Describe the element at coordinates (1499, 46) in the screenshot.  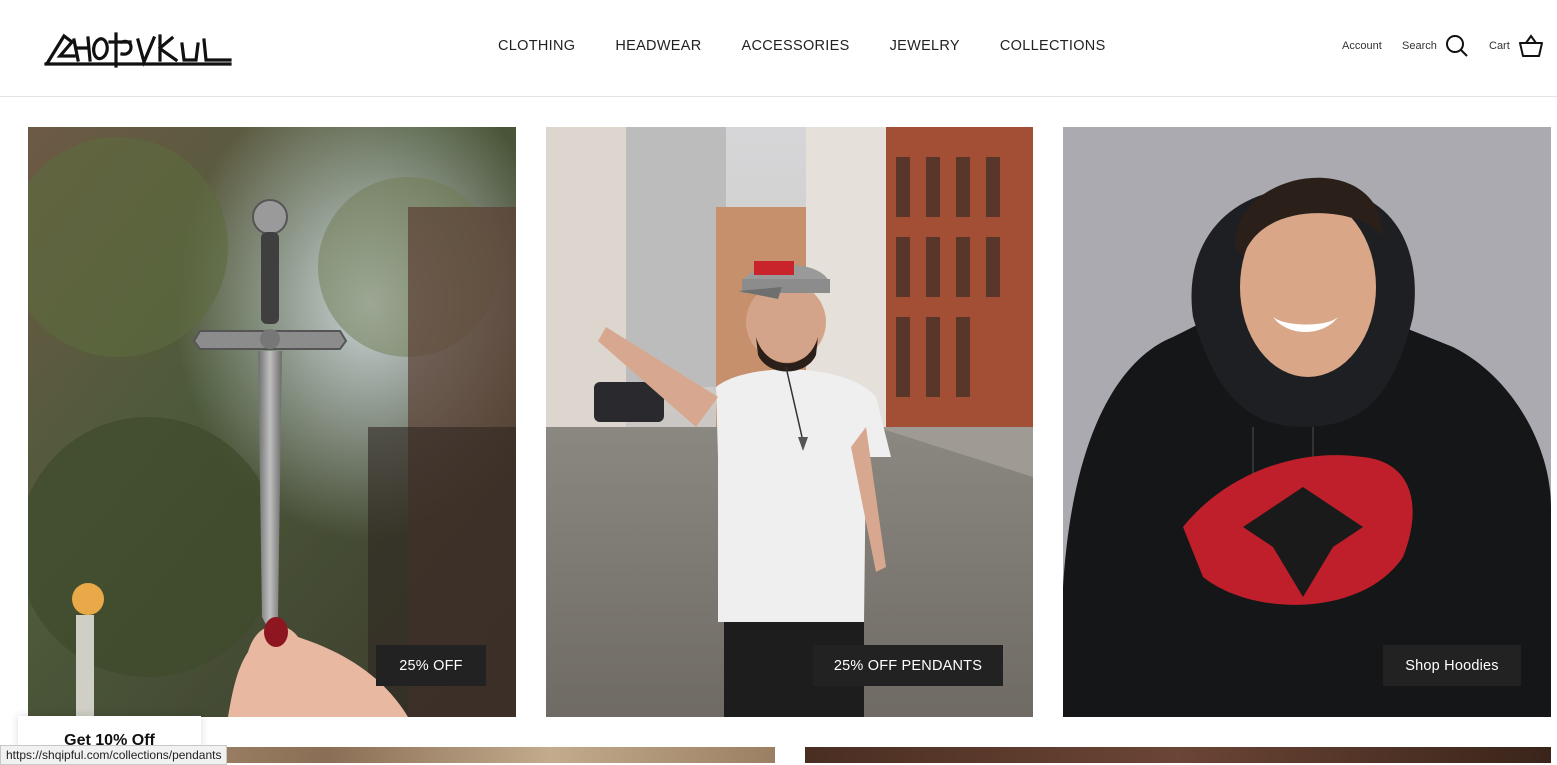
I see `cart-label: Cart` at that location.